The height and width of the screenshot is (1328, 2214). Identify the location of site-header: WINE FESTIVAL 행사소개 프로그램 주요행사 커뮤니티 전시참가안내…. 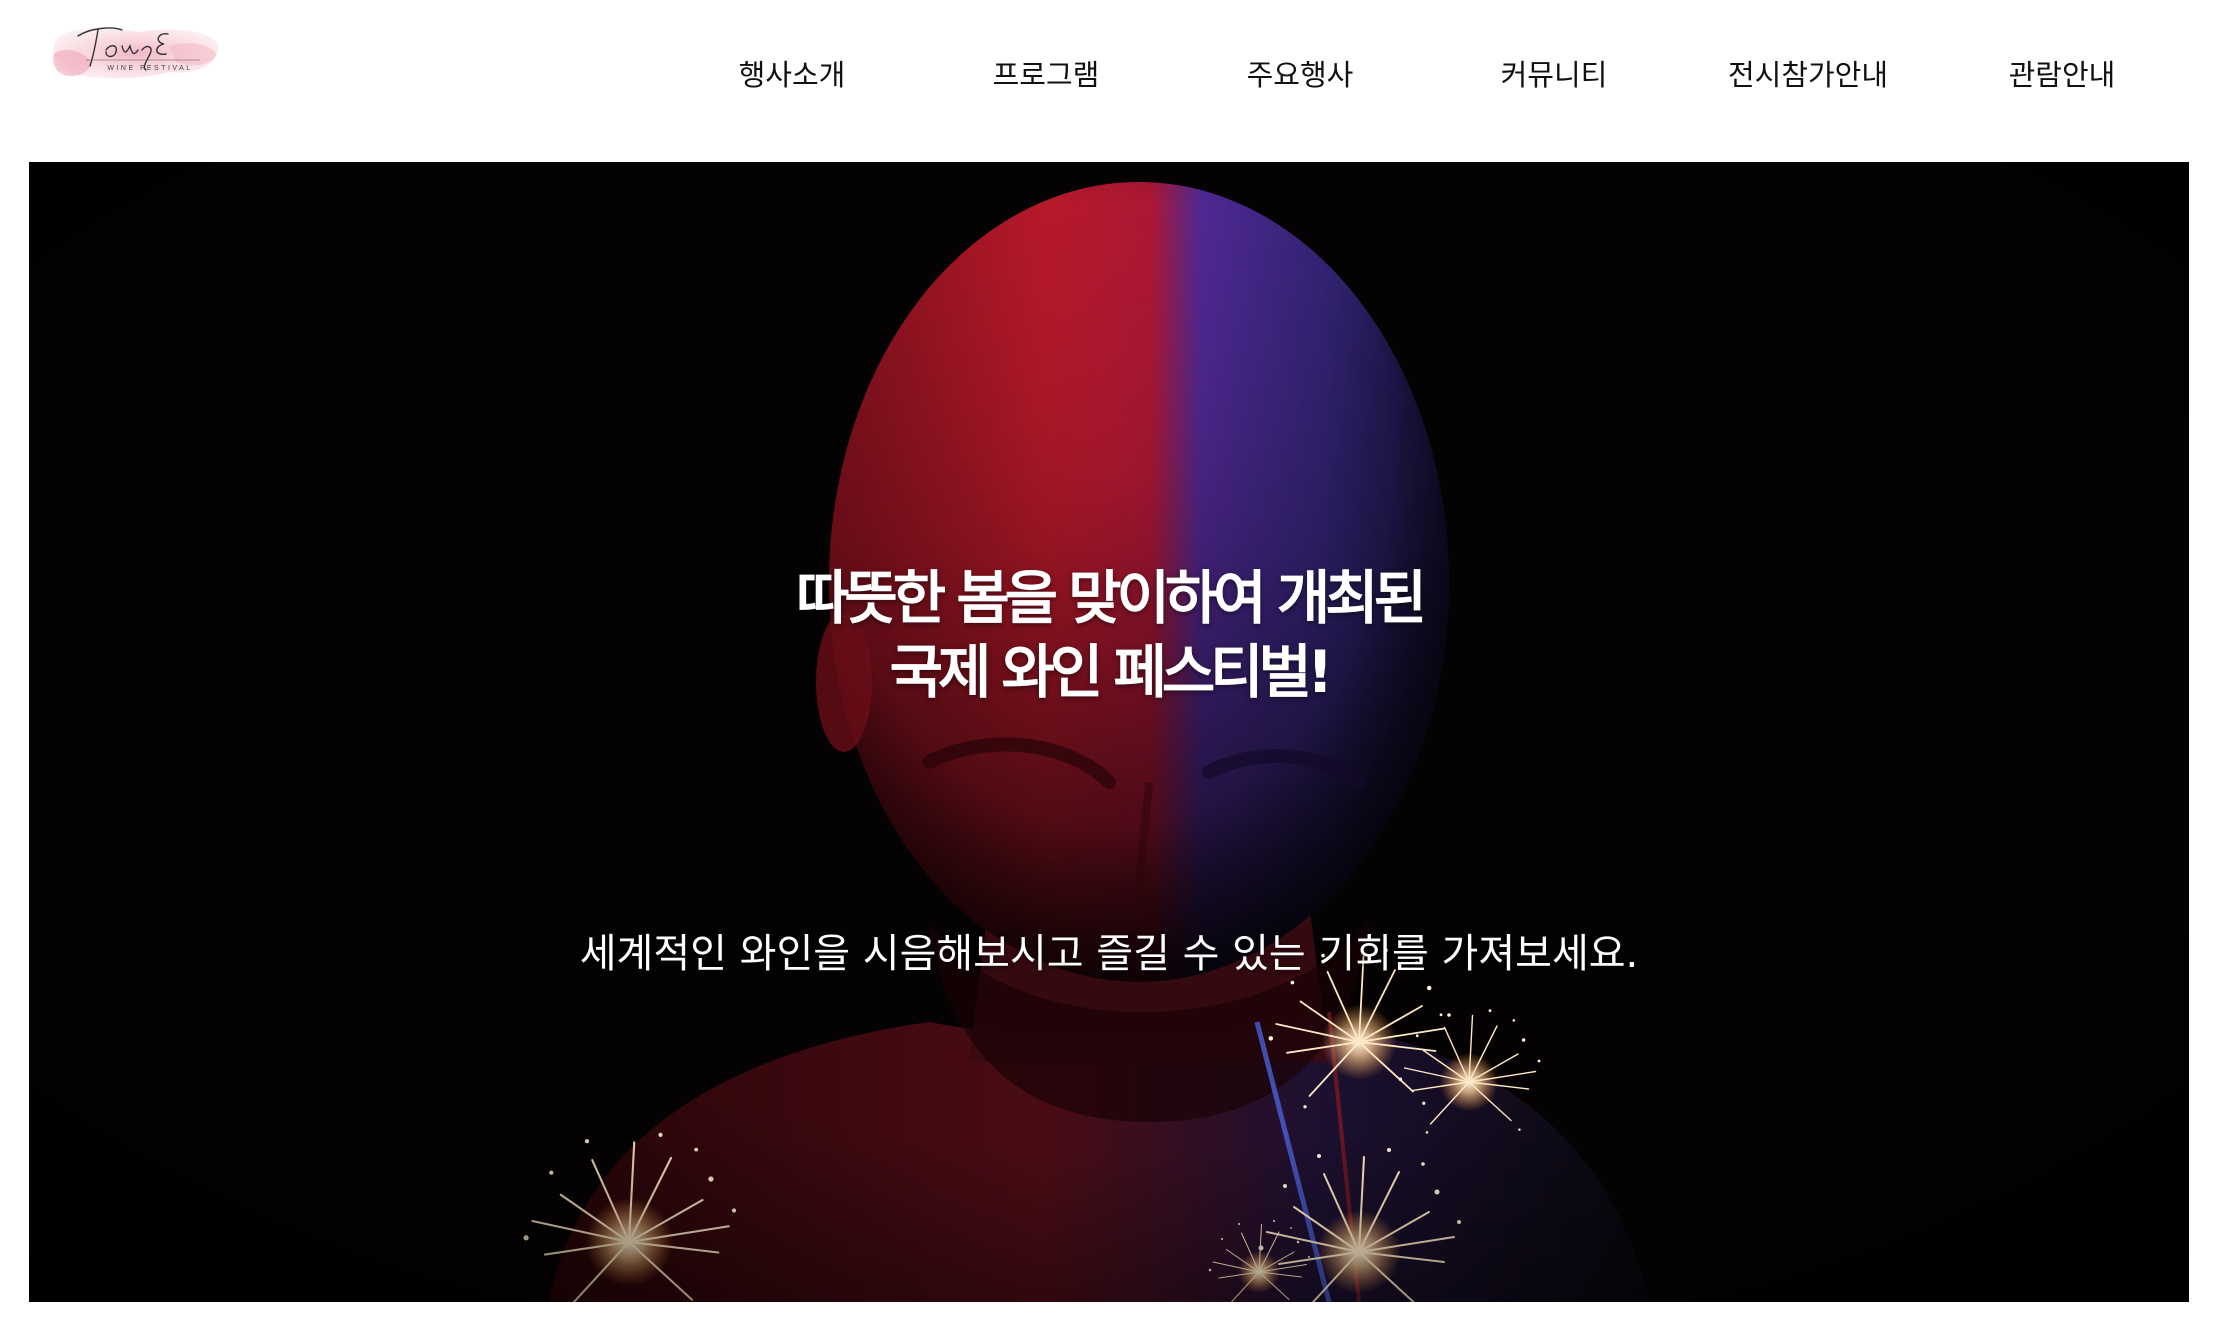
(1107, 81).